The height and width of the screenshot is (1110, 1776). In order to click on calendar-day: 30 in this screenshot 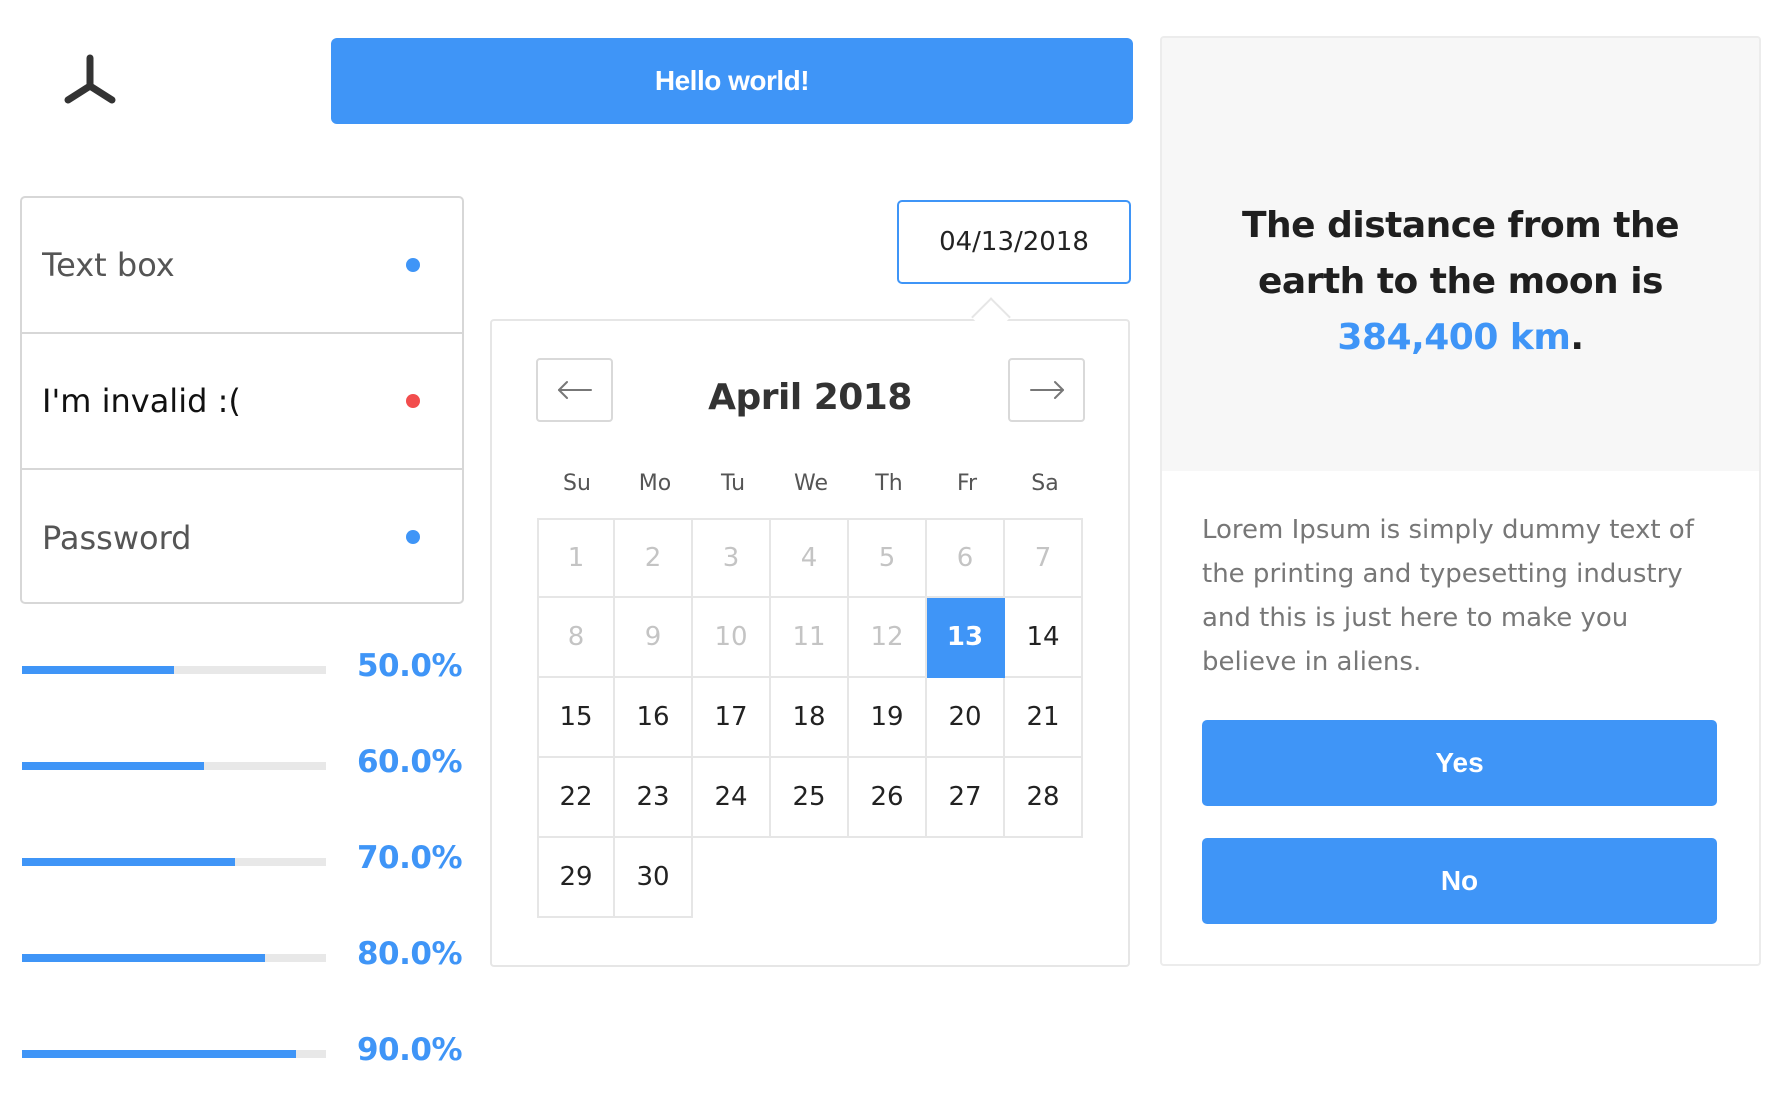, I will do `click(654, 878)`.